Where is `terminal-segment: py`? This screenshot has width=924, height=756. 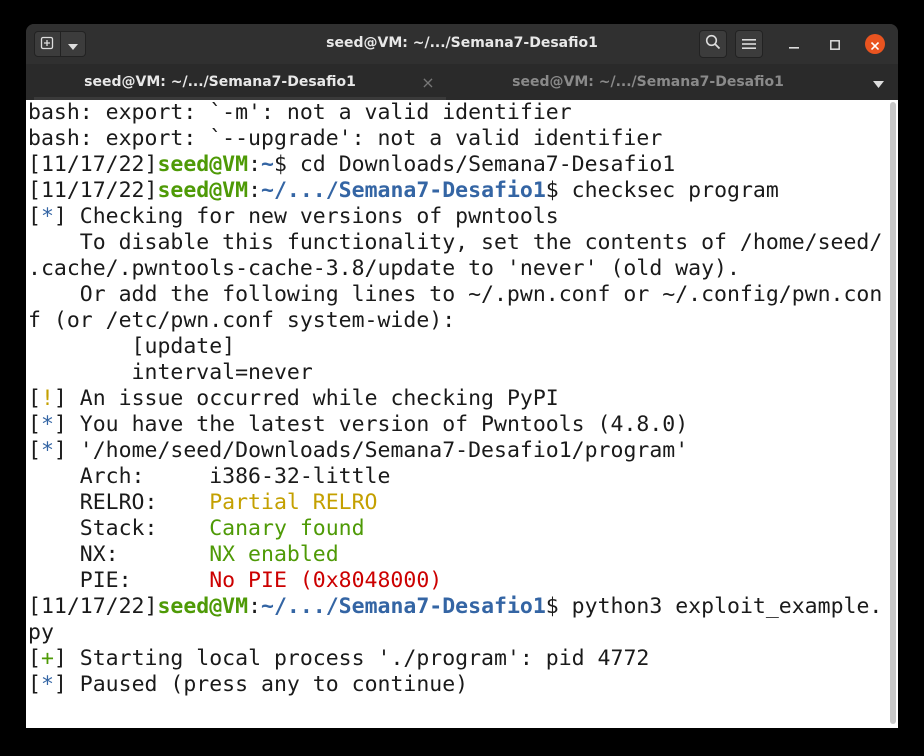 terminal-segment: py is located at coordinates (41, 632).